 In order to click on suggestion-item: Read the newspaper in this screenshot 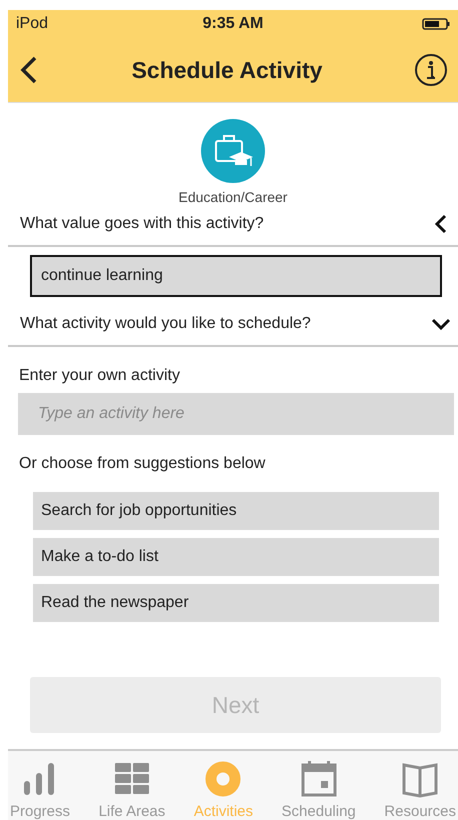, I will do `click(236, 603)`.